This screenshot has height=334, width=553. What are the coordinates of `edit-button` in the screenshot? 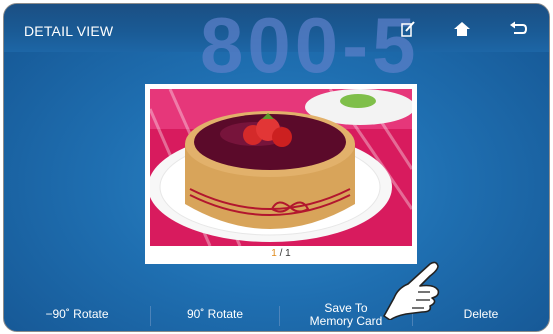 It's located at (408, 29).